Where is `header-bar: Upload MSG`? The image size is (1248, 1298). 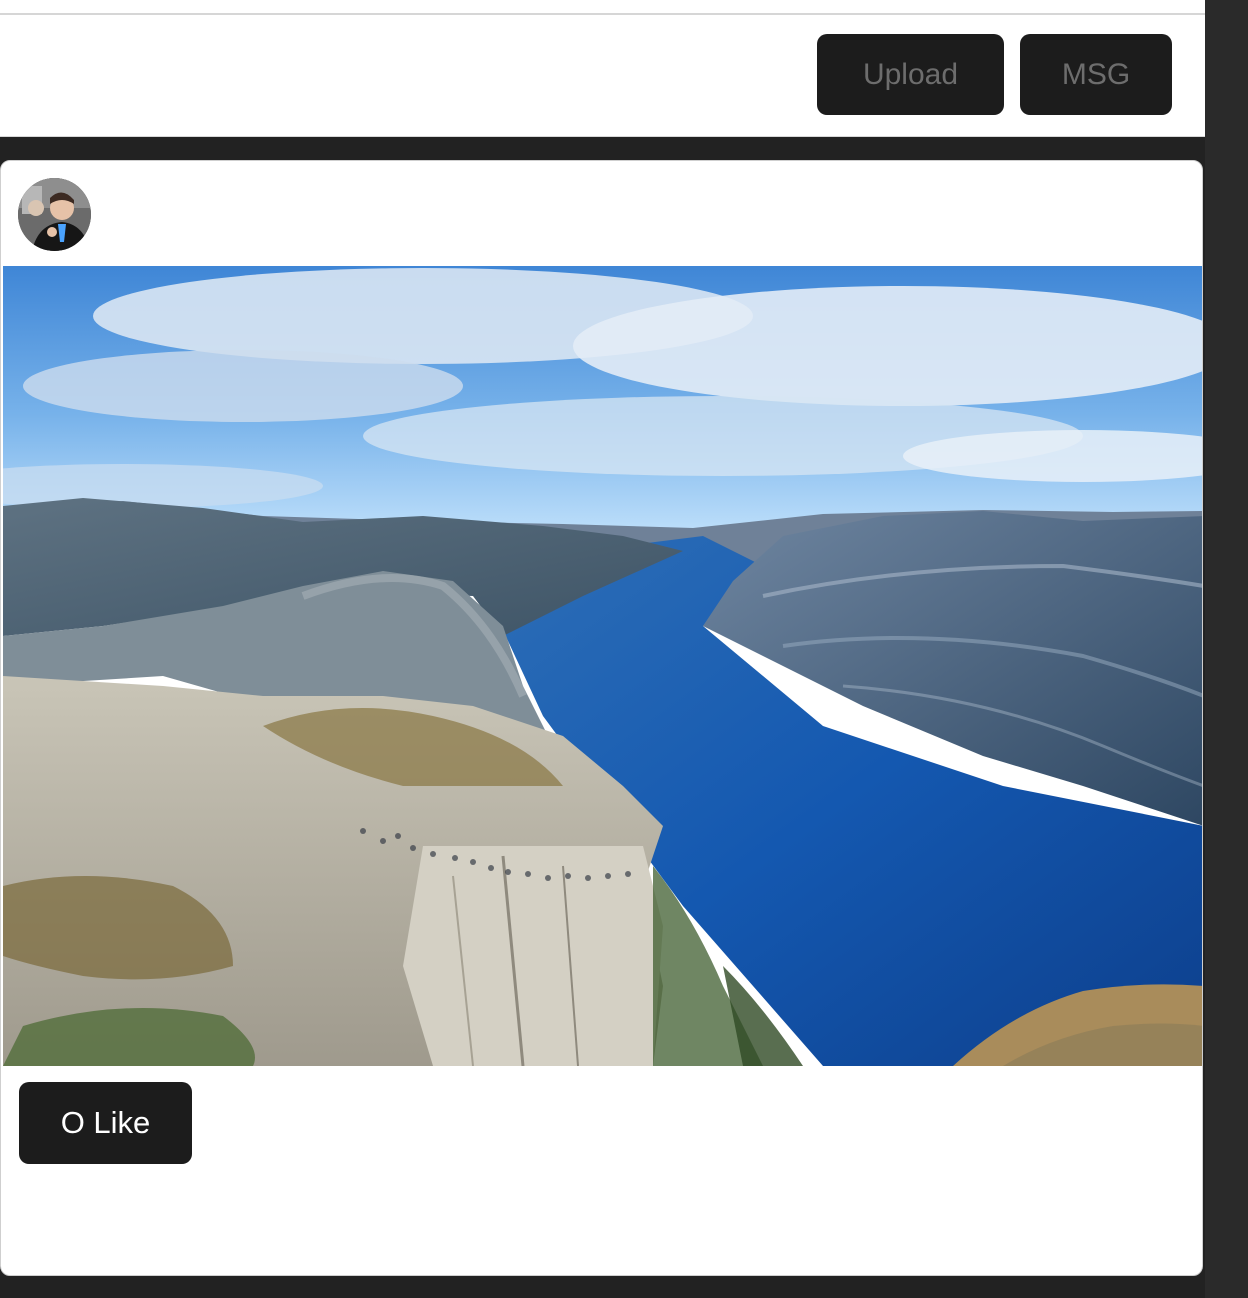
header-bar: Upload MSG is located at coordinates (602, 76).